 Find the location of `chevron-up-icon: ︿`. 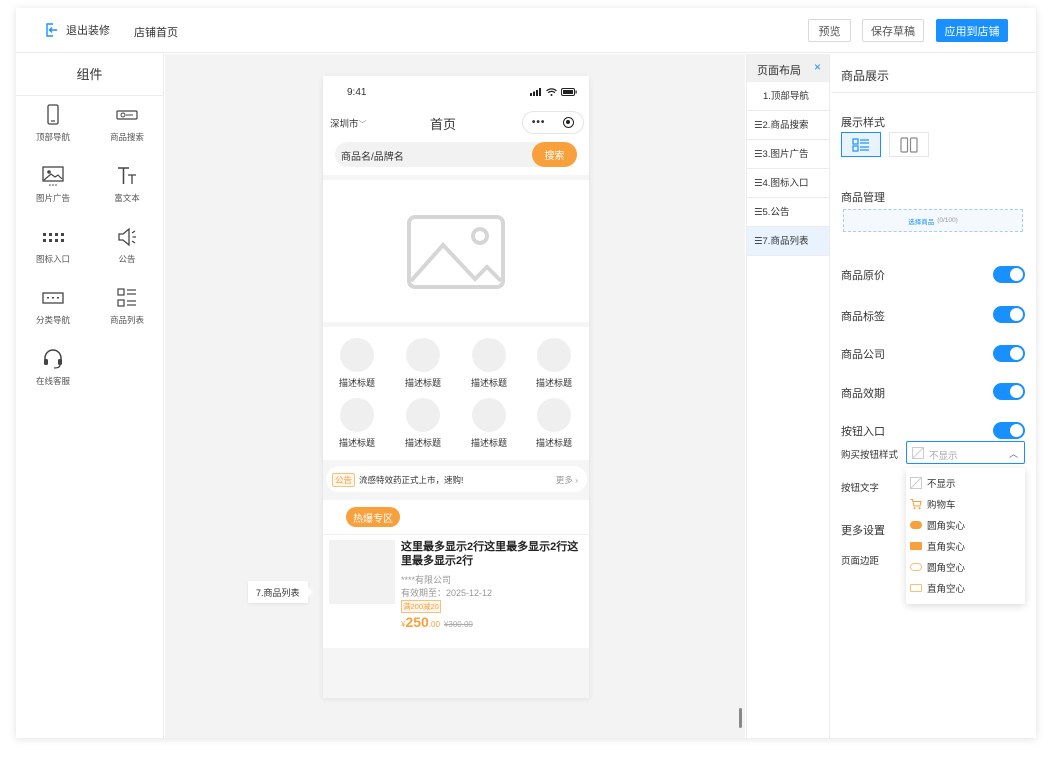

chevron-up-icon: ︿ is located at coordinates (1013, 454).